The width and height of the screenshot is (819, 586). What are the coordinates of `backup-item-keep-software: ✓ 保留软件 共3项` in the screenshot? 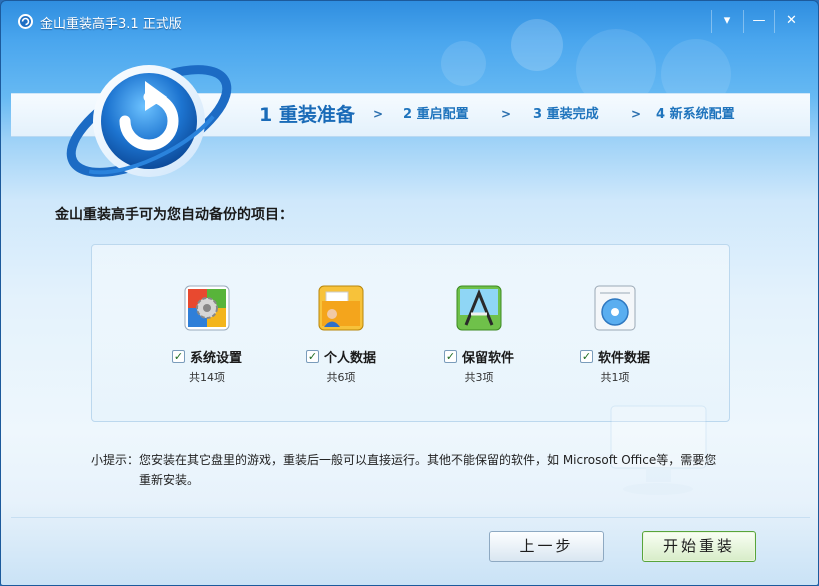 It's located at (479, 335).